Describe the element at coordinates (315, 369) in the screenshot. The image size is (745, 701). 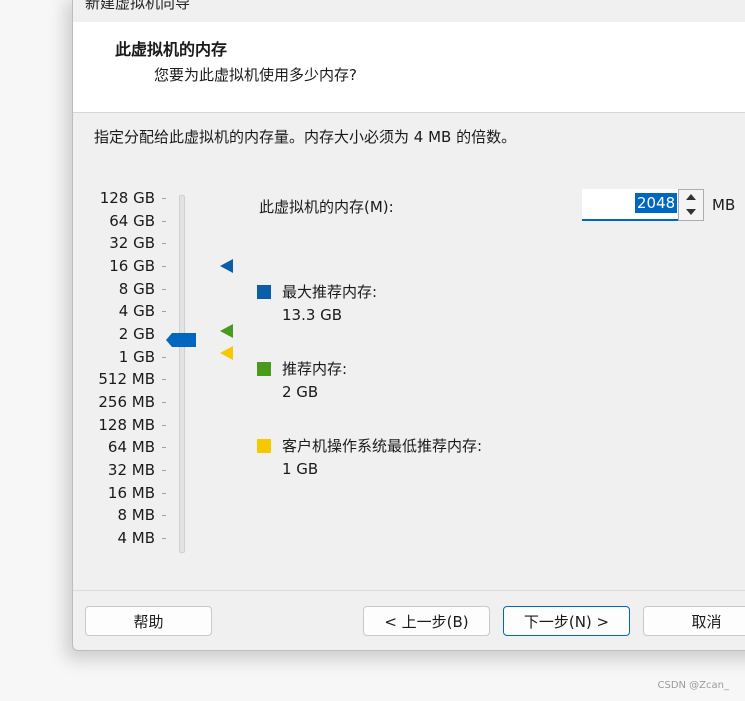
I see `recommended-label: 推荐内存:` at that location.